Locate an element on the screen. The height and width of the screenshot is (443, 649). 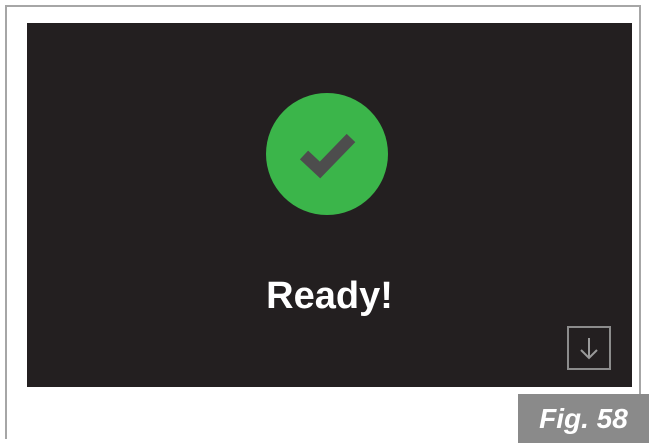
arrow-down-icon is located at coordinates (589, 349).